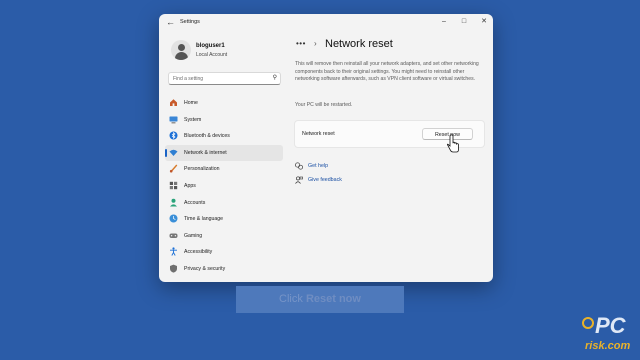  Describe the element at coordinates (205, 152) in the screenshot. I see `sidebar-item-label: Network & internet` at that location.